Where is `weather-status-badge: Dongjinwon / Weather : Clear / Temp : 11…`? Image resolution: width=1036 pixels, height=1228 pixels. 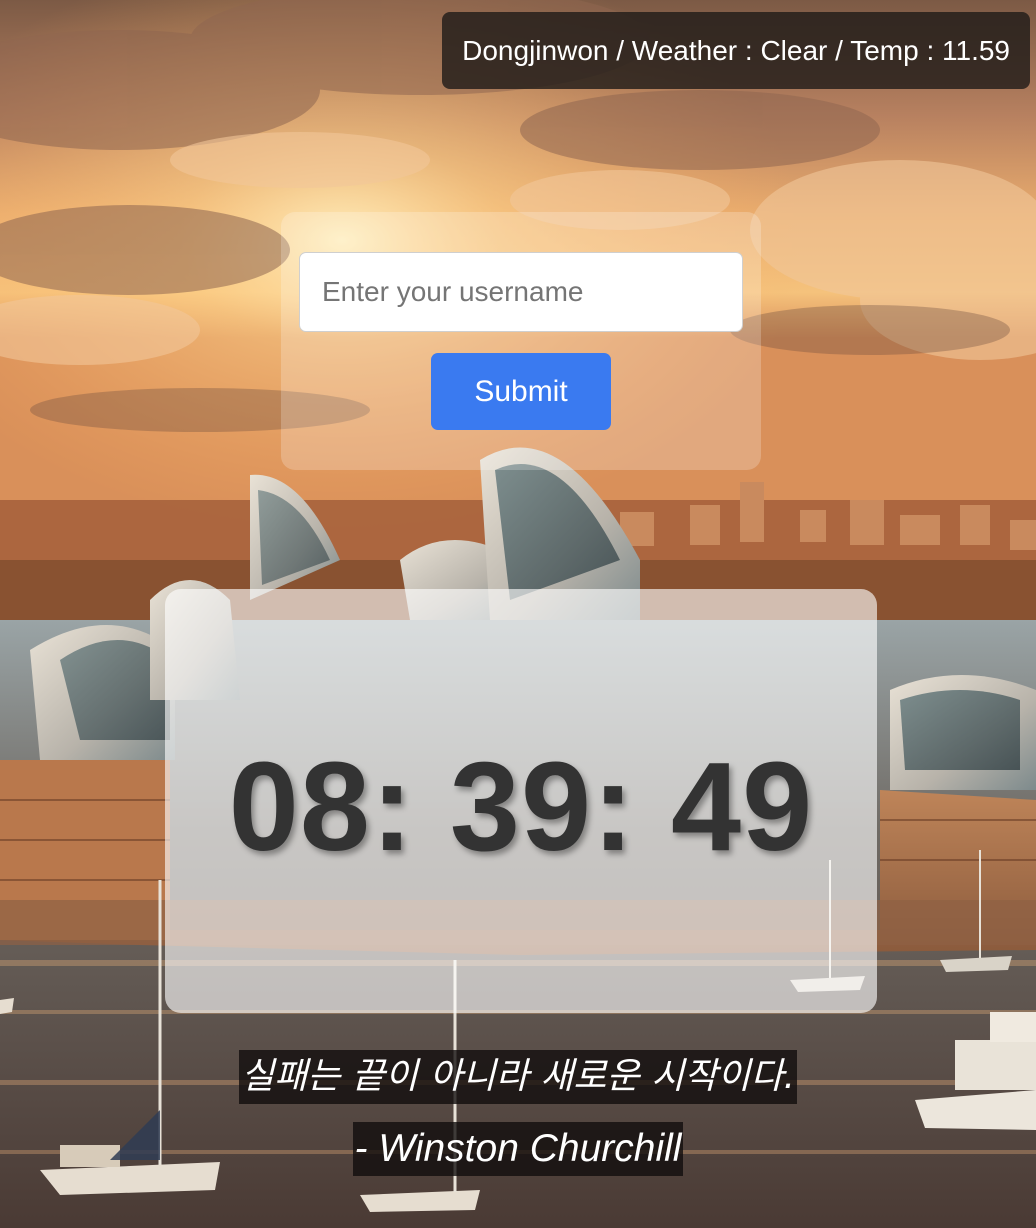 weather-status-badge: Dongjinwon / Weather : Clear / Temp : 11… is located at coordinates (736, 50).